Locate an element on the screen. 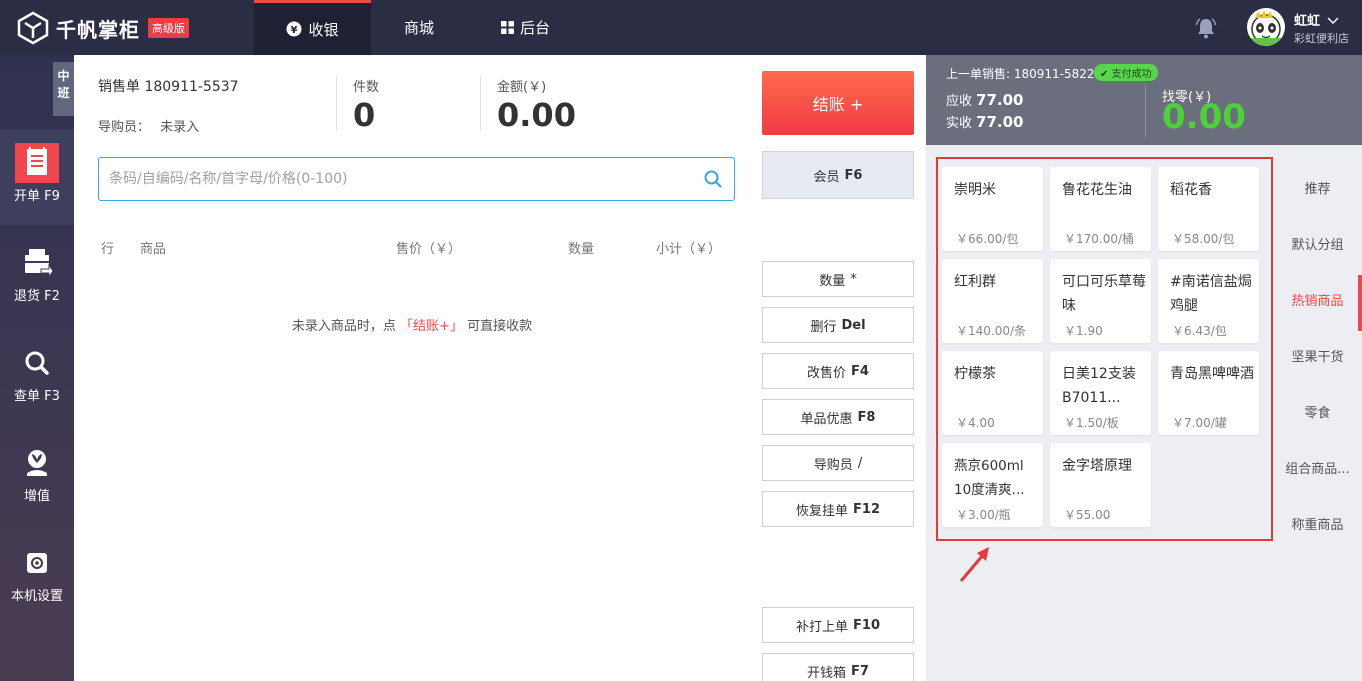  checkout-hint-link: 「结账+」 is located at coordinates (431, 326).